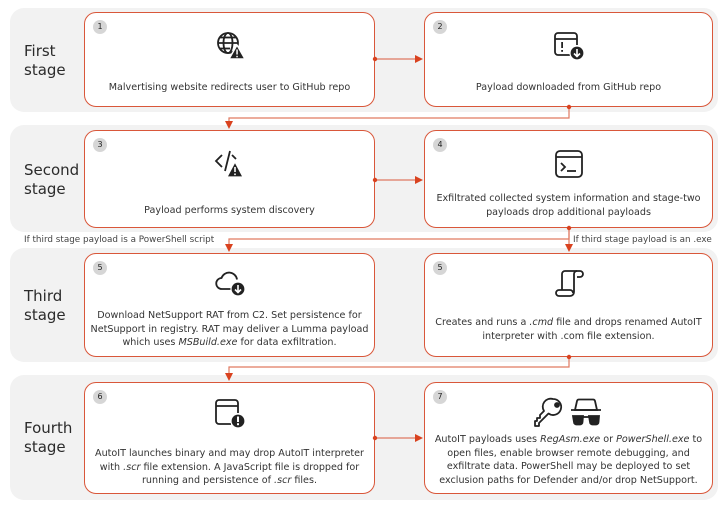 The height and width of the screenshot is (506, 728). I want to click on key-icon, so click(547, 412).